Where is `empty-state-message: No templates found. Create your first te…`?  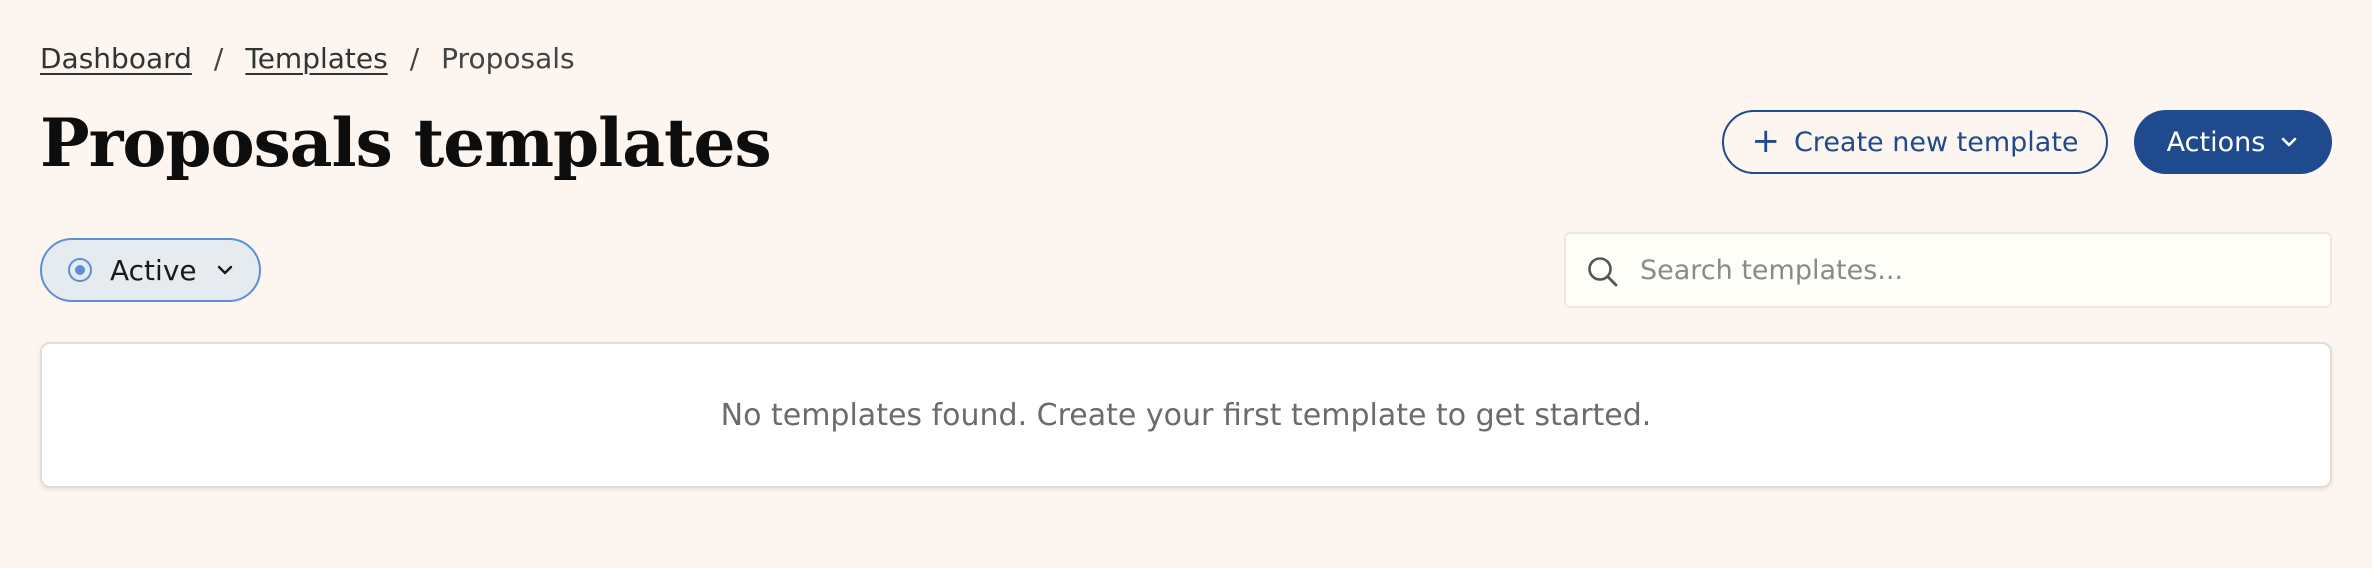
empty-state-message: No templates found. Create your first te… is located at coordinates (1186, 415).